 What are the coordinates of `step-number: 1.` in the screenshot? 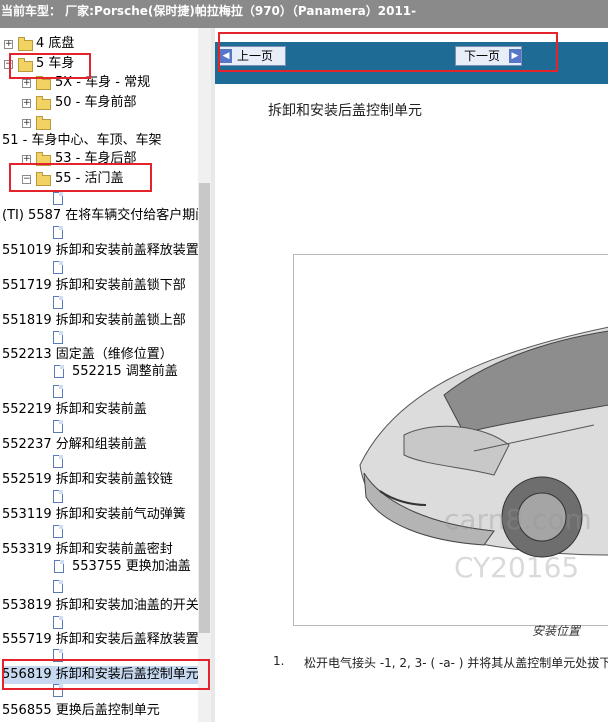 It's located at (279, 661).